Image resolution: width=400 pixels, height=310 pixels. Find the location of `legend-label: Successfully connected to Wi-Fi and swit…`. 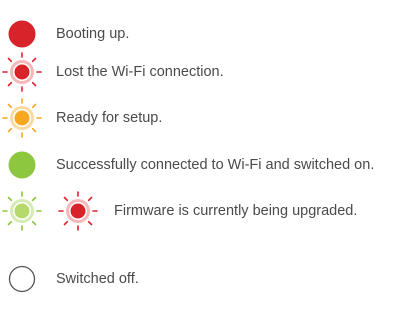

legend-label: Successfully connected to Wi-Fi and swit… is located at coordinates (215, 165).